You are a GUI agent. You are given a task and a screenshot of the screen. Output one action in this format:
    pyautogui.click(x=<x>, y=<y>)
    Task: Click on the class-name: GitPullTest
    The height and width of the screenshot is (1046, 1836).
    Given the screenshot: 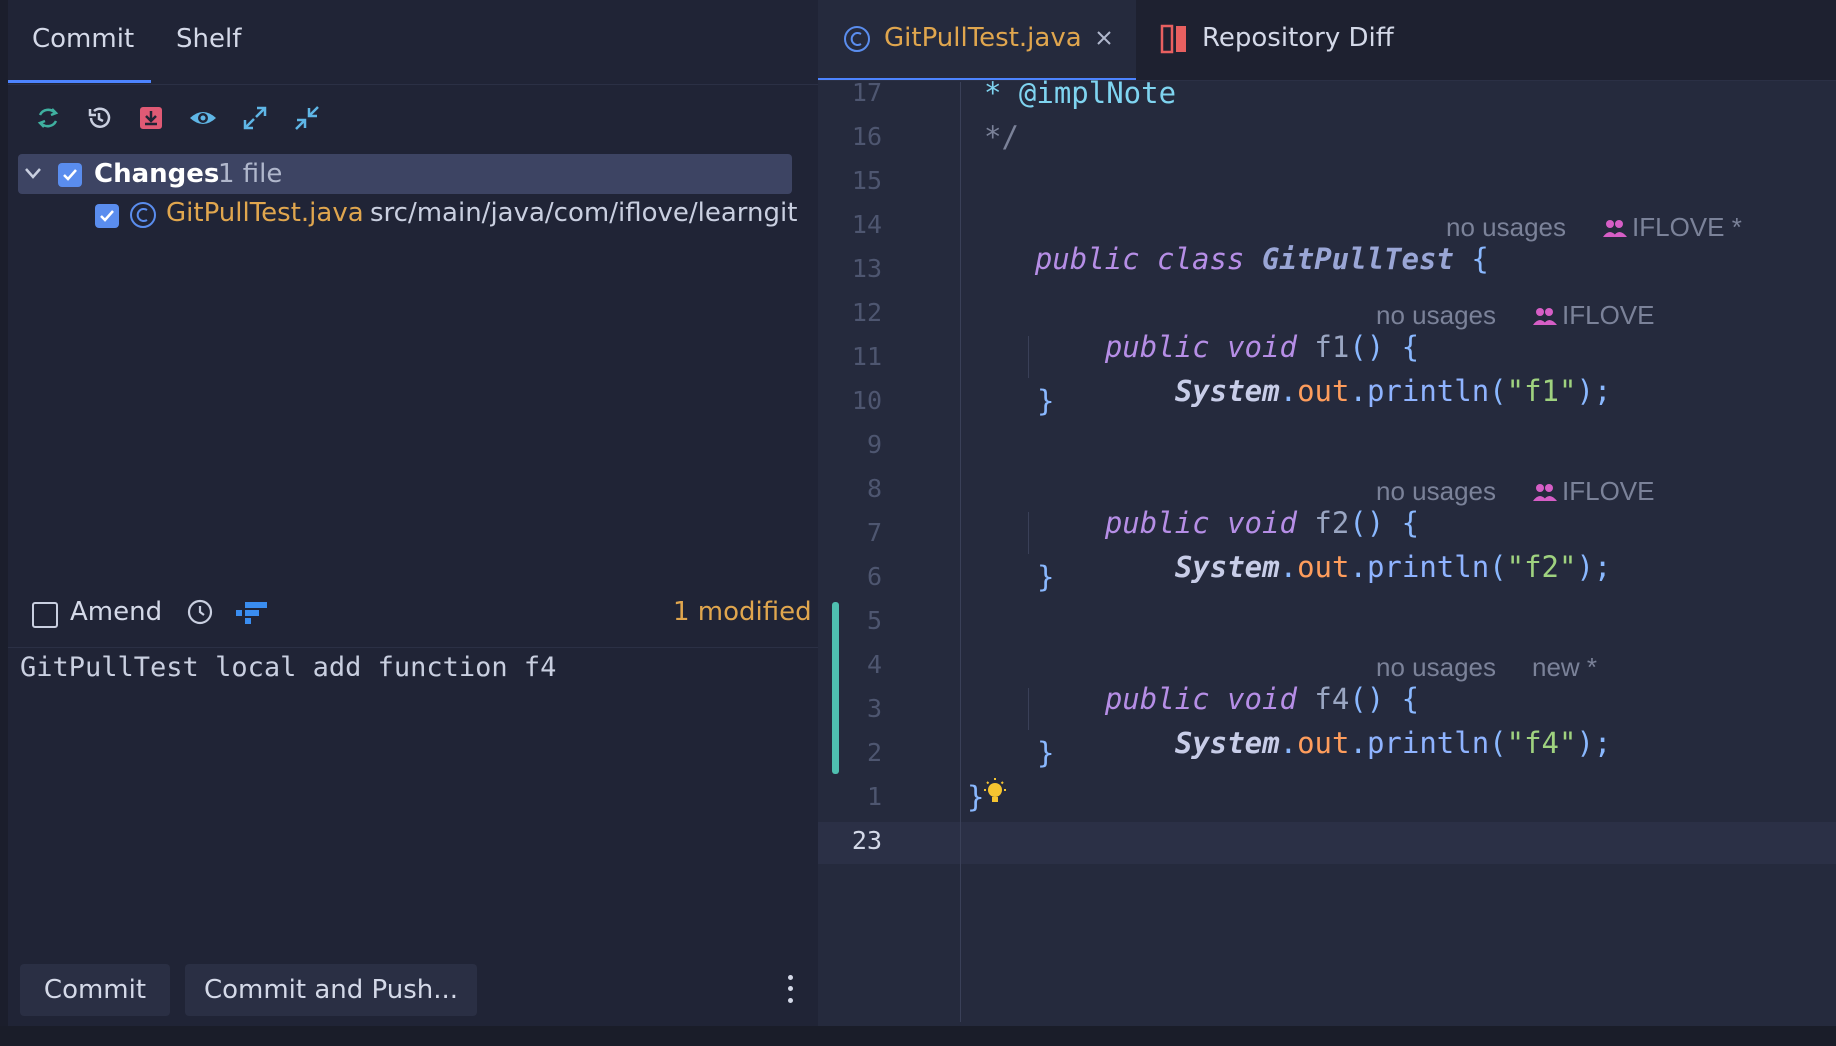 What is the action you would take?
    pyautogui.click(x=1357, y=259)
    